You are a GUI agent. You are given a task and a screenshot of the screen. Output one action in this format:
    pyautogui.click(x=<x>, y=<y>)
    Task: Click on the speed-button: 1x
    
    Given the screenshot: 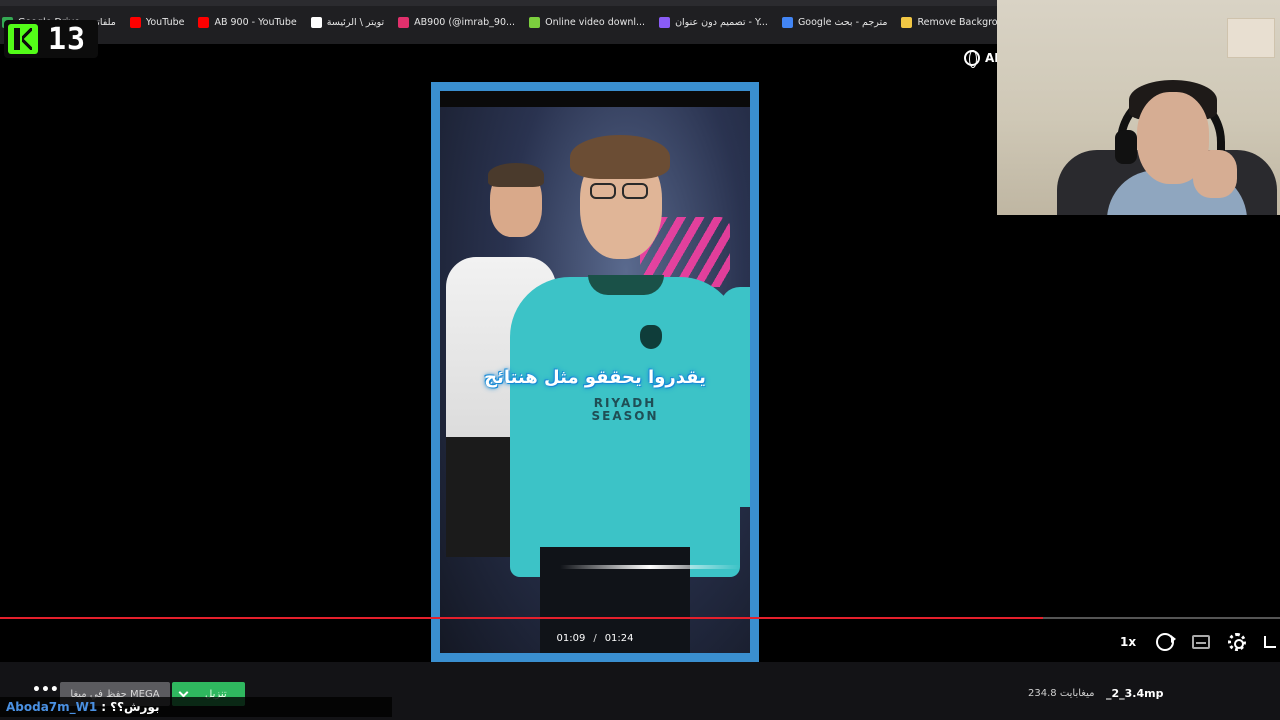 What is the action you would take?
    pyautogui.click(x=1129, y=642)
    